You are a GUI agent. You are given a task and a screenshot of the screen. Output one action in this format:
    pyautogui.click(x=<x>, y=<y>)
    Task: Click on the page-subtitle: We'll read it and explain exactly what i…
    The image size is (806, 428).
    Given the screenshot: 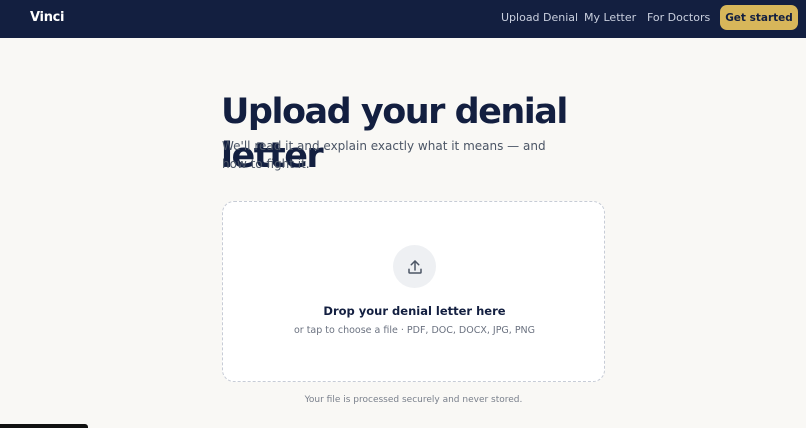 What is the action you would take?
    pyautogui.click(x=384, y=155)
    